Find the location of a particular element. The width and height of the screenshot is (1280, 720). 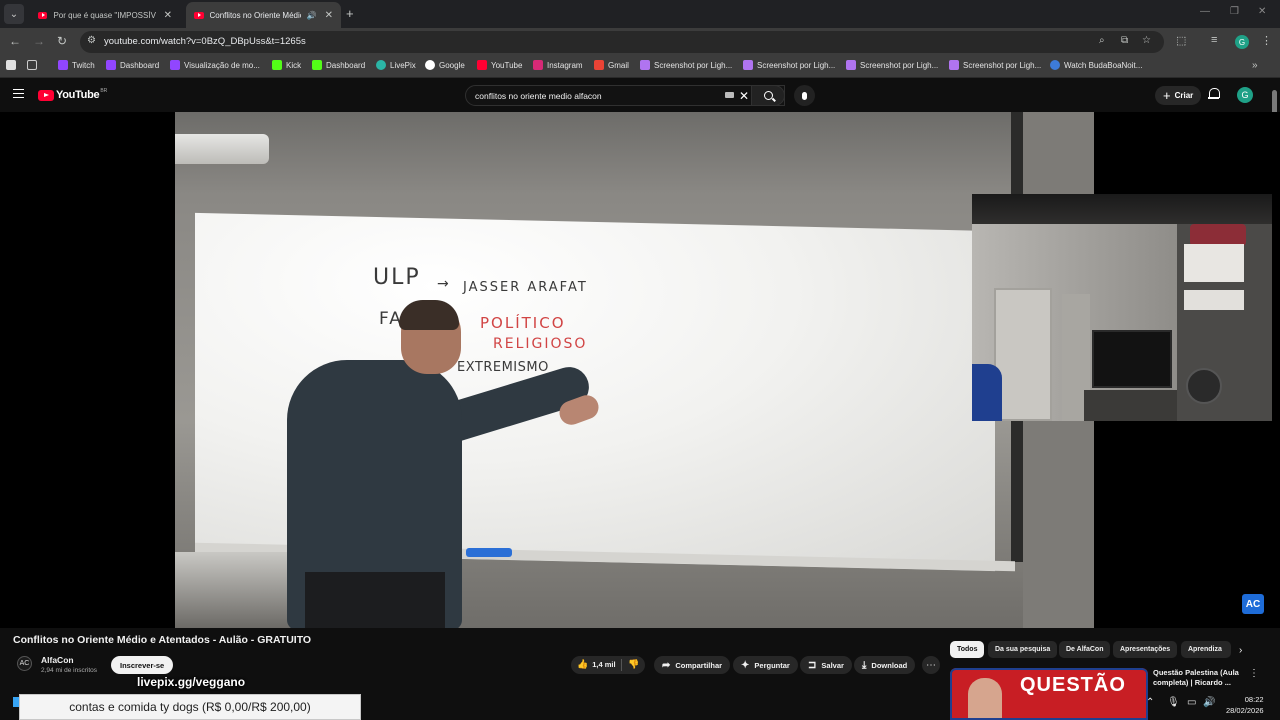

channel-avatar: AC is located at coordinates (24, 663).